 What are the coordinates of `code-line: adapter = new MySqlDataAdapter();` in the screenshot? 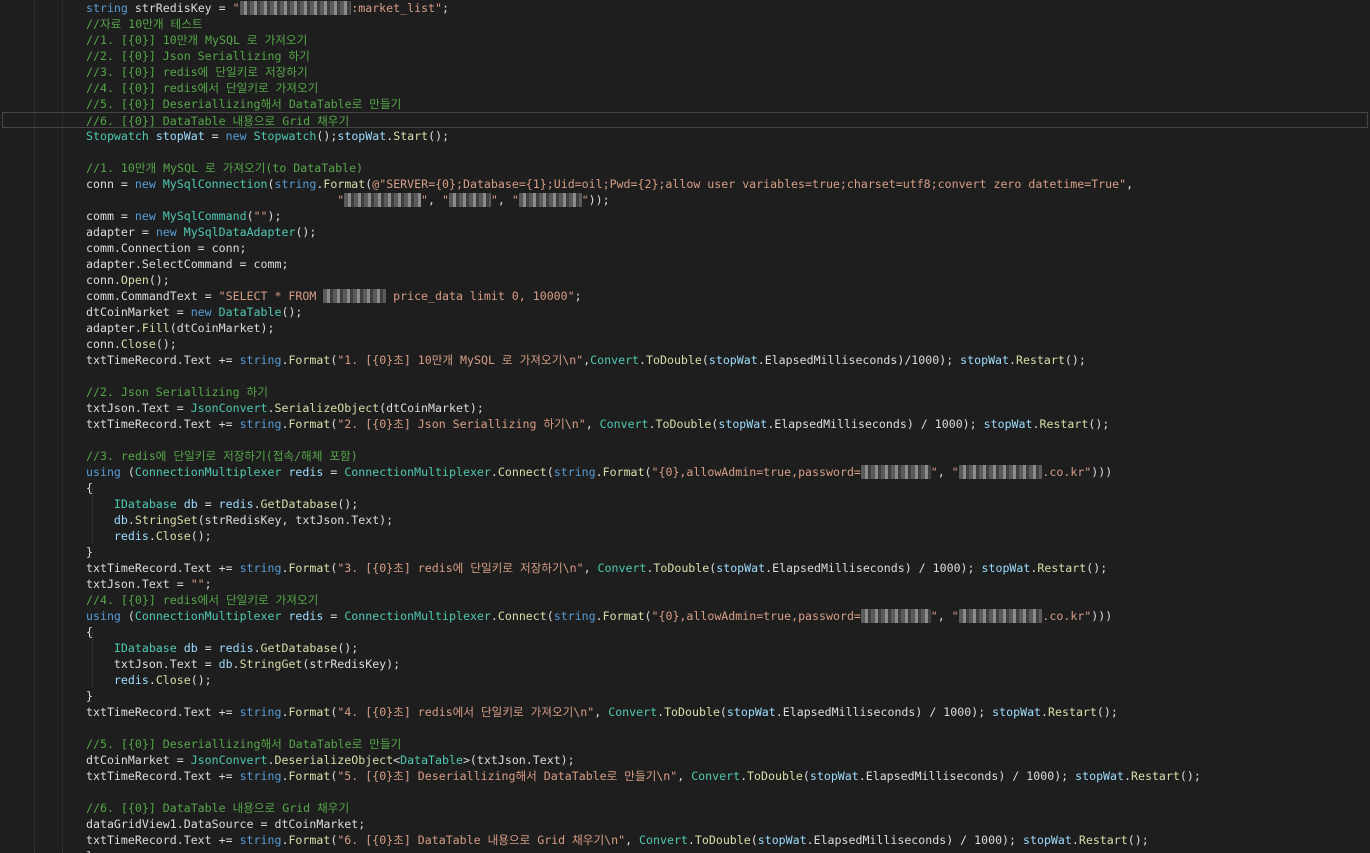 It's located at (685, 232).